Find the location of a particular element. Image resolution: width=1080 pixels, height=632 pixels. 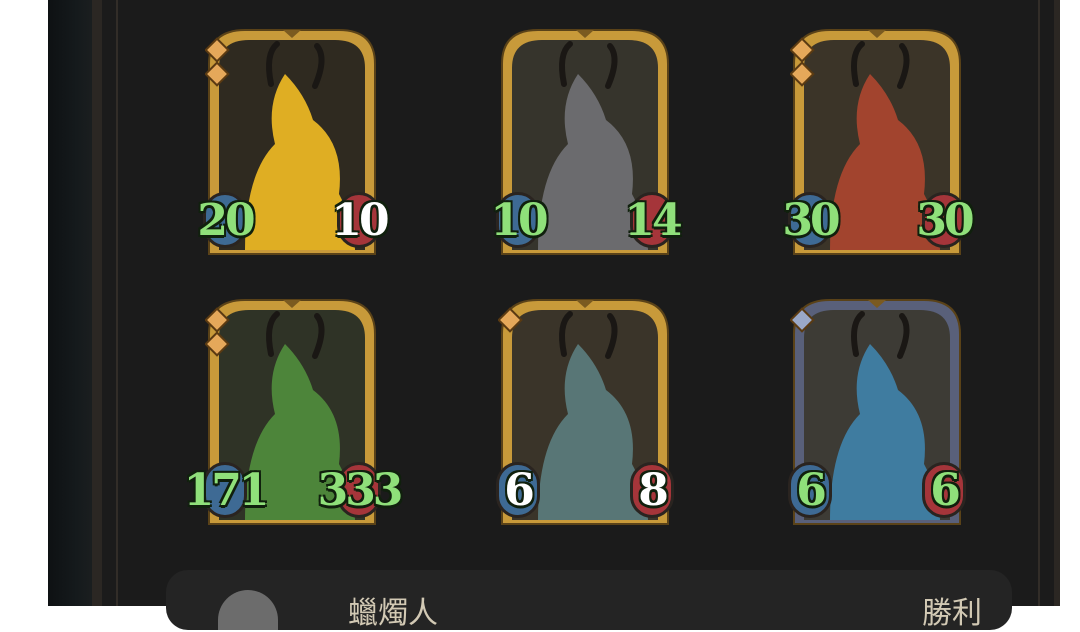

health-value: 6 is located at coordinates (945, 490).